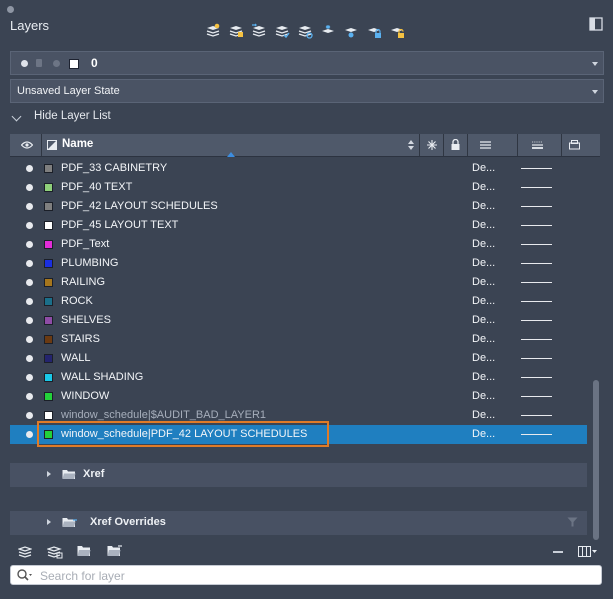 This screenshot has width=613, height=599. What do you see at coordinates (236, 32) in the screenshot?
I see `new-vp-frozen-layer-icon` at bounding box center [236, 32].